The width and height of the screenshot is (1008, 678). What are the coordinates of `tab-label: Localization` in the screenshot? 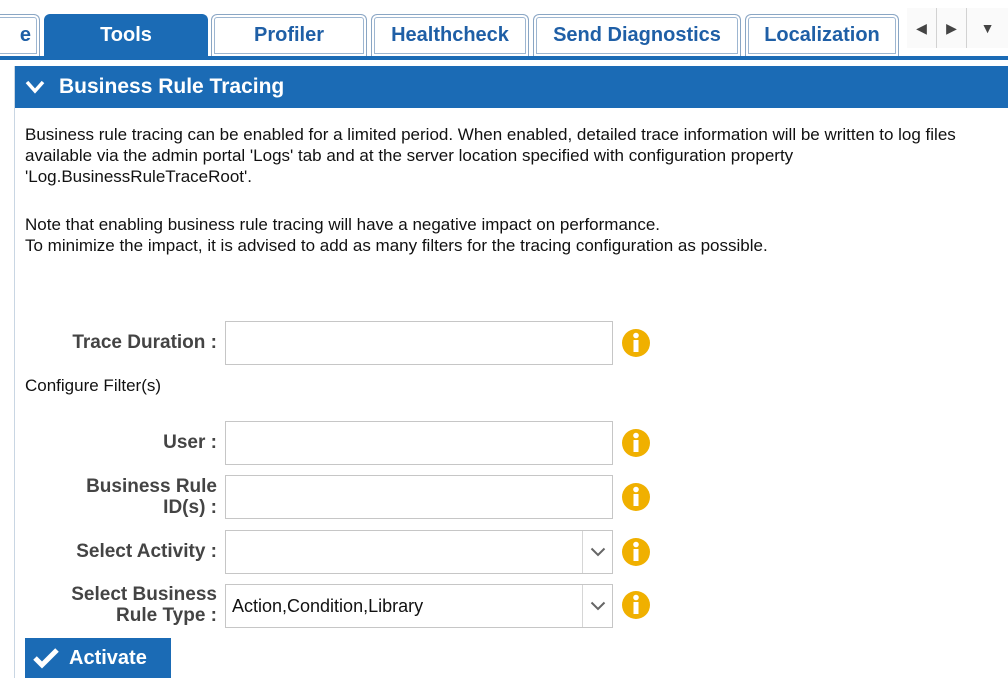 It's located at (822, 35).